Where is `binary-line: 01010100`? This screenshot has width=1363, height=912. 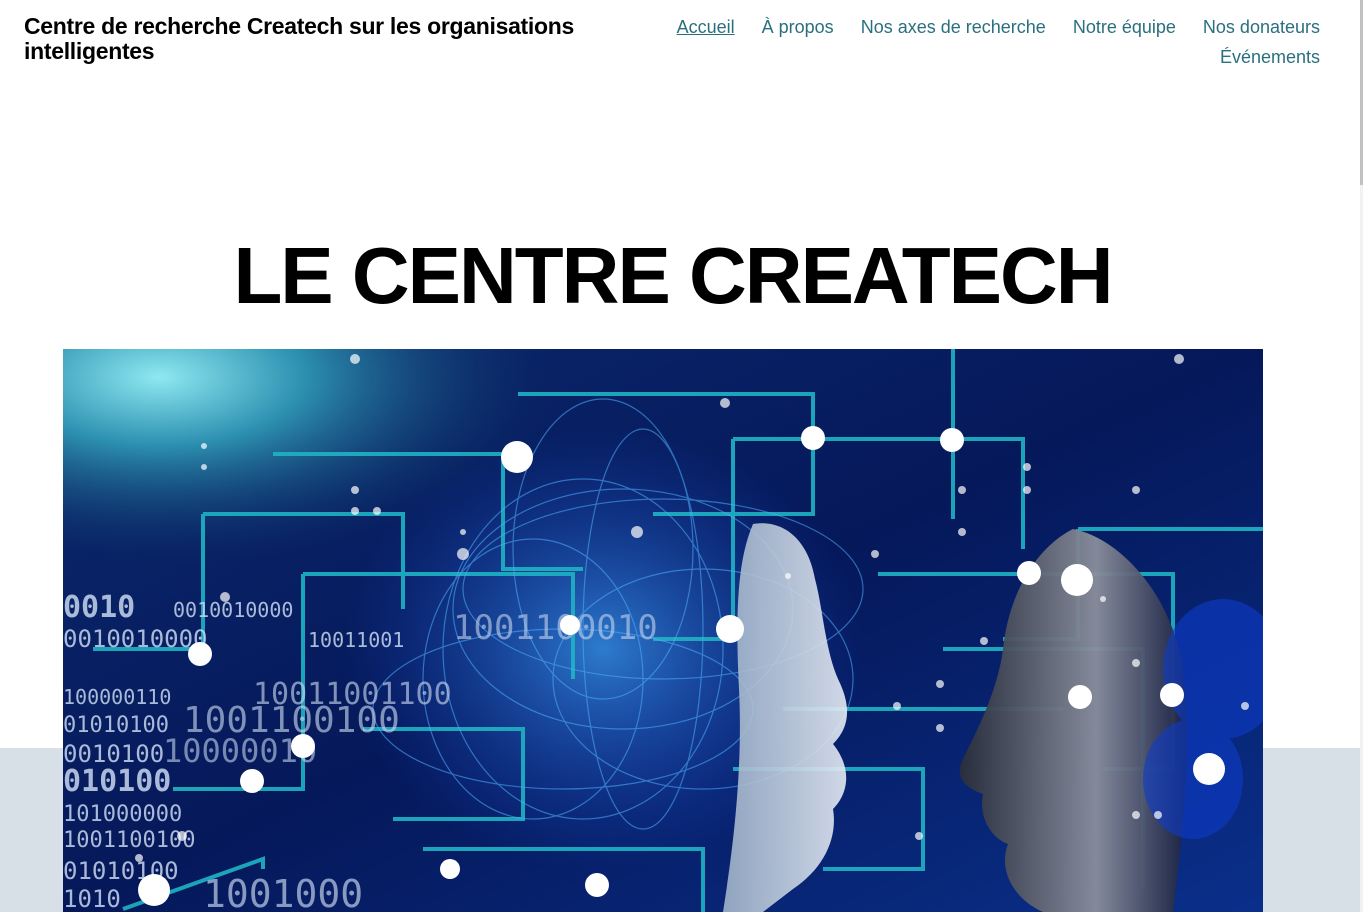 binary-line: 01010100 is located at coordinates (116, 725).